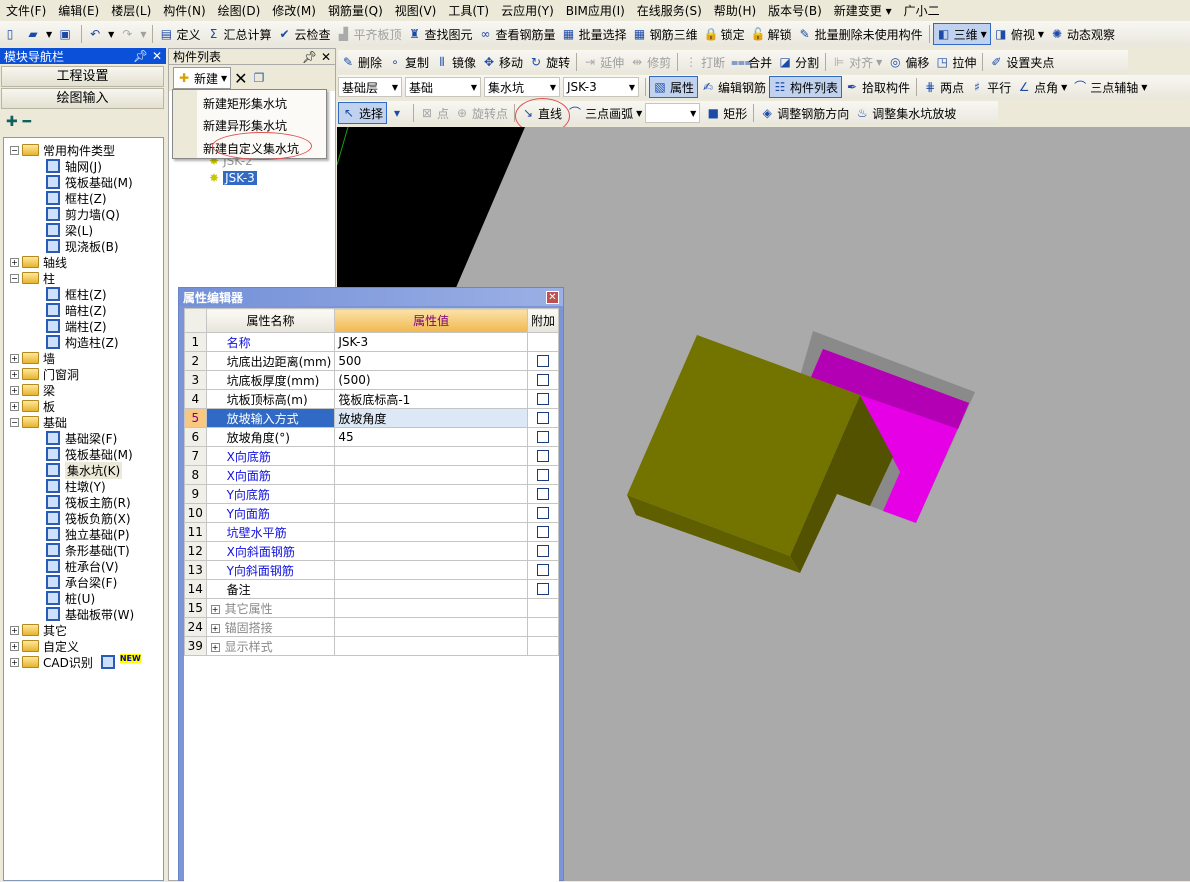  I want to click on unlock-button: 🔓 解锁, so click(771, 34).